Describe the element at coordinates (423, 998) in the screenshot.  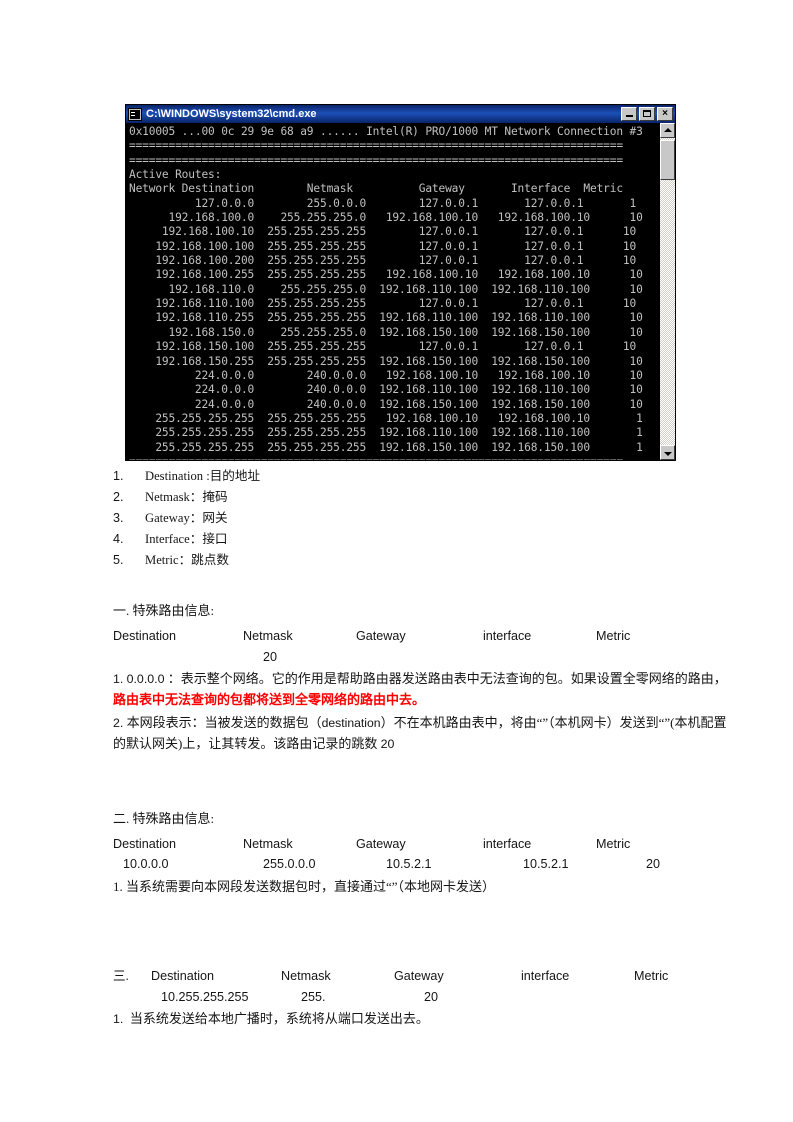
I see `section-three-data-row: 10.255.255.255 255. 20` at that location.